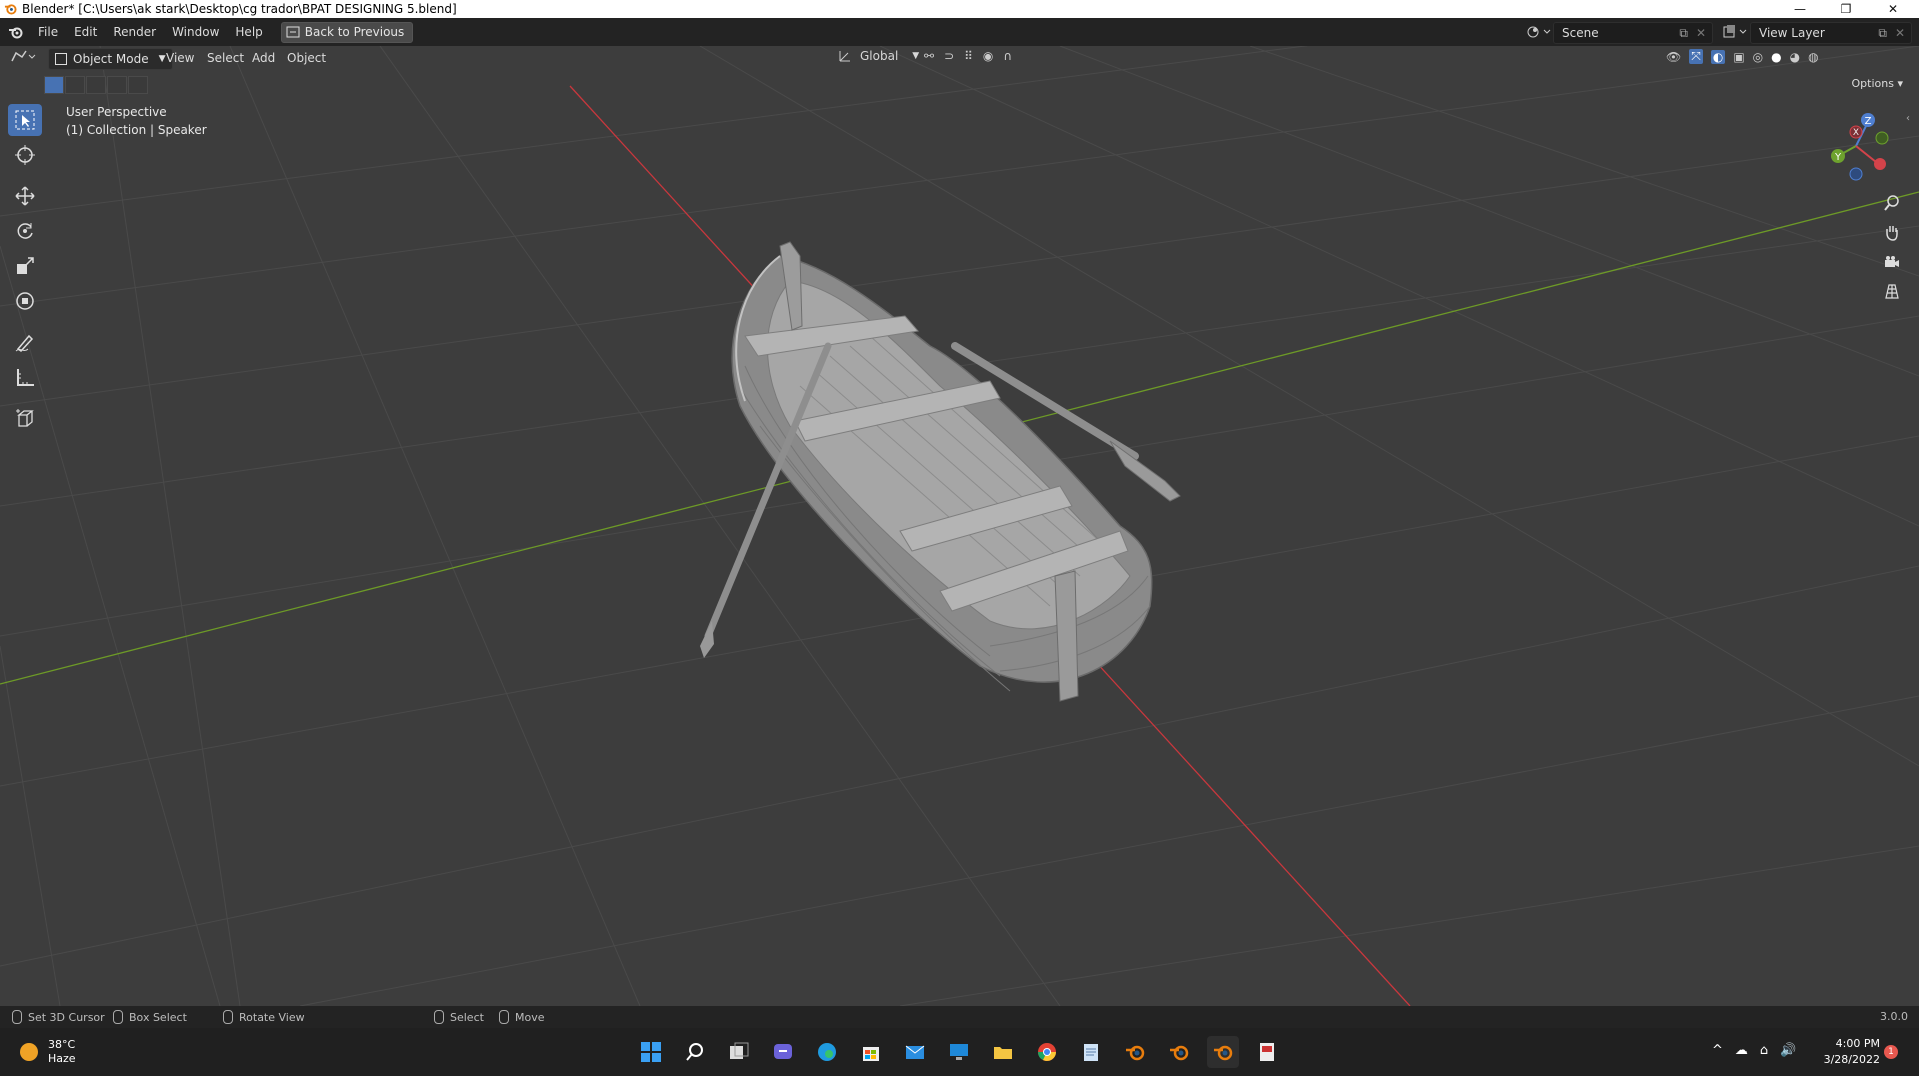  Describe the element at coordinates (1892, 291) in the screenshot. I see `toggle-perspective-button` at that location.